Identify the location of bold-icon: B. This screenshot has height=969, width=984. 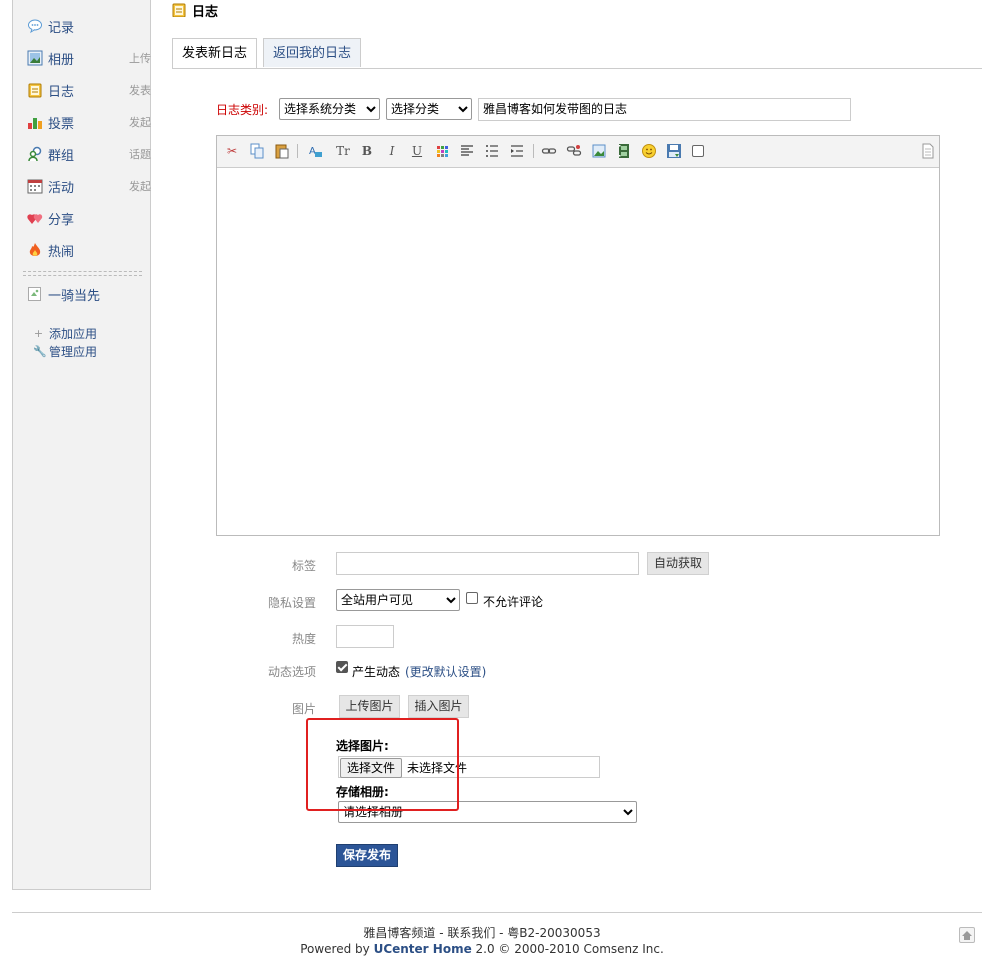
(367, 151).